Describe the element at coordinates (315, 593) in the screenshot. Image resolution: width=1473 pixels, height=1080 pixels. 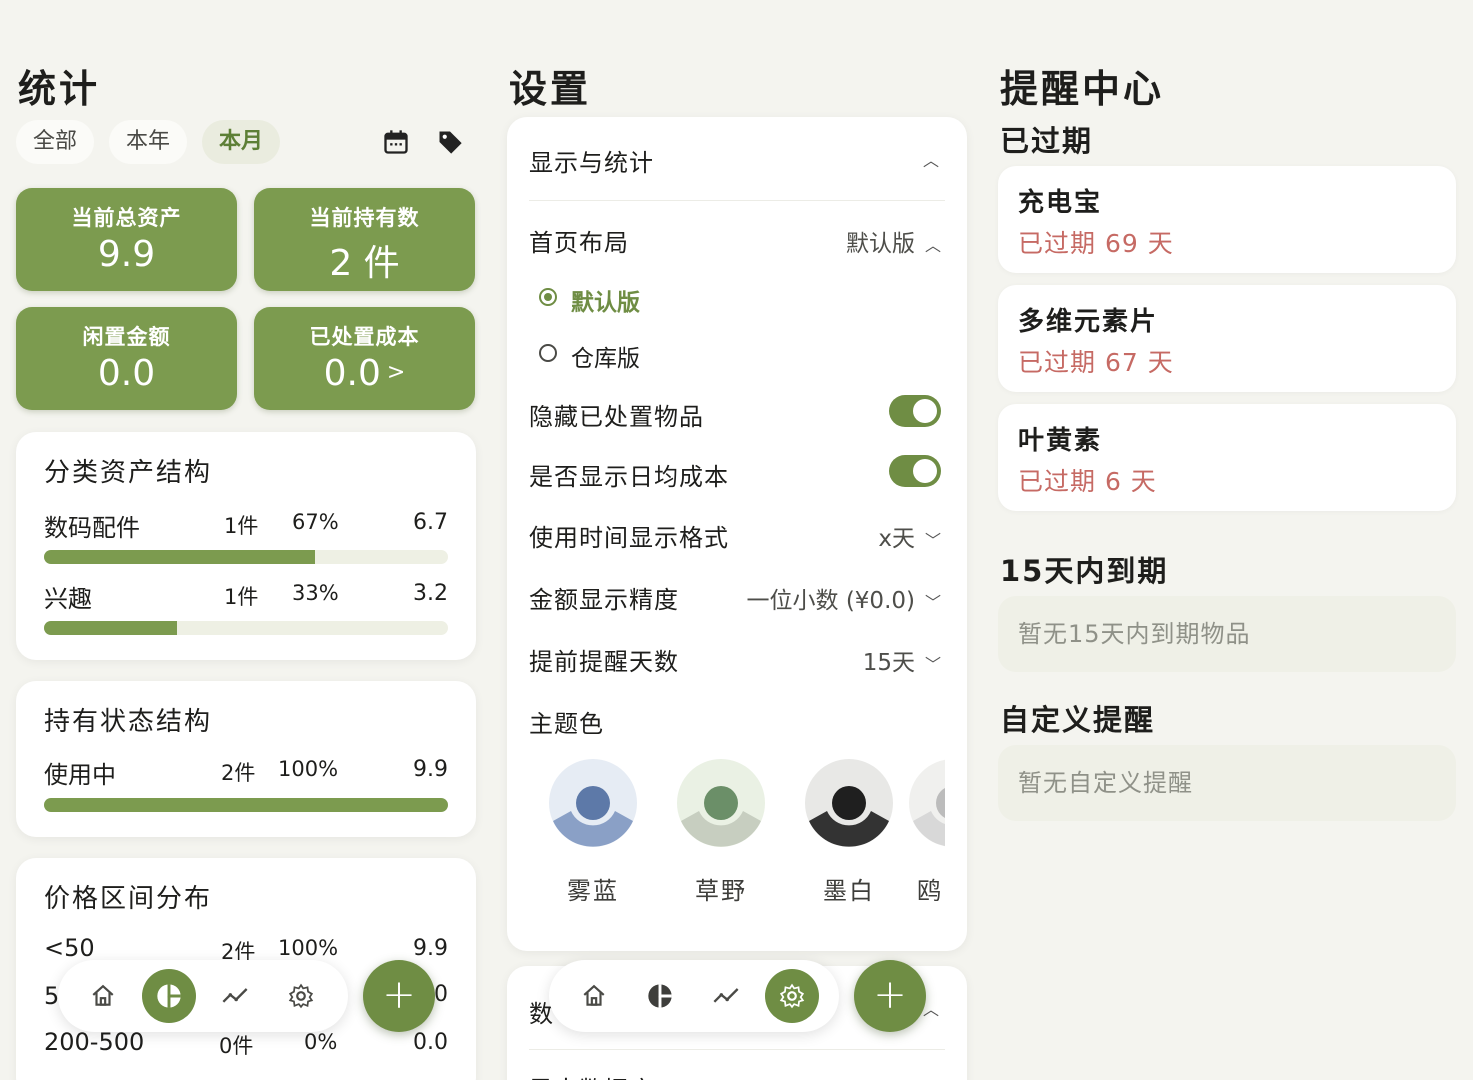
I see `category-row-pct: 33%` at that location.